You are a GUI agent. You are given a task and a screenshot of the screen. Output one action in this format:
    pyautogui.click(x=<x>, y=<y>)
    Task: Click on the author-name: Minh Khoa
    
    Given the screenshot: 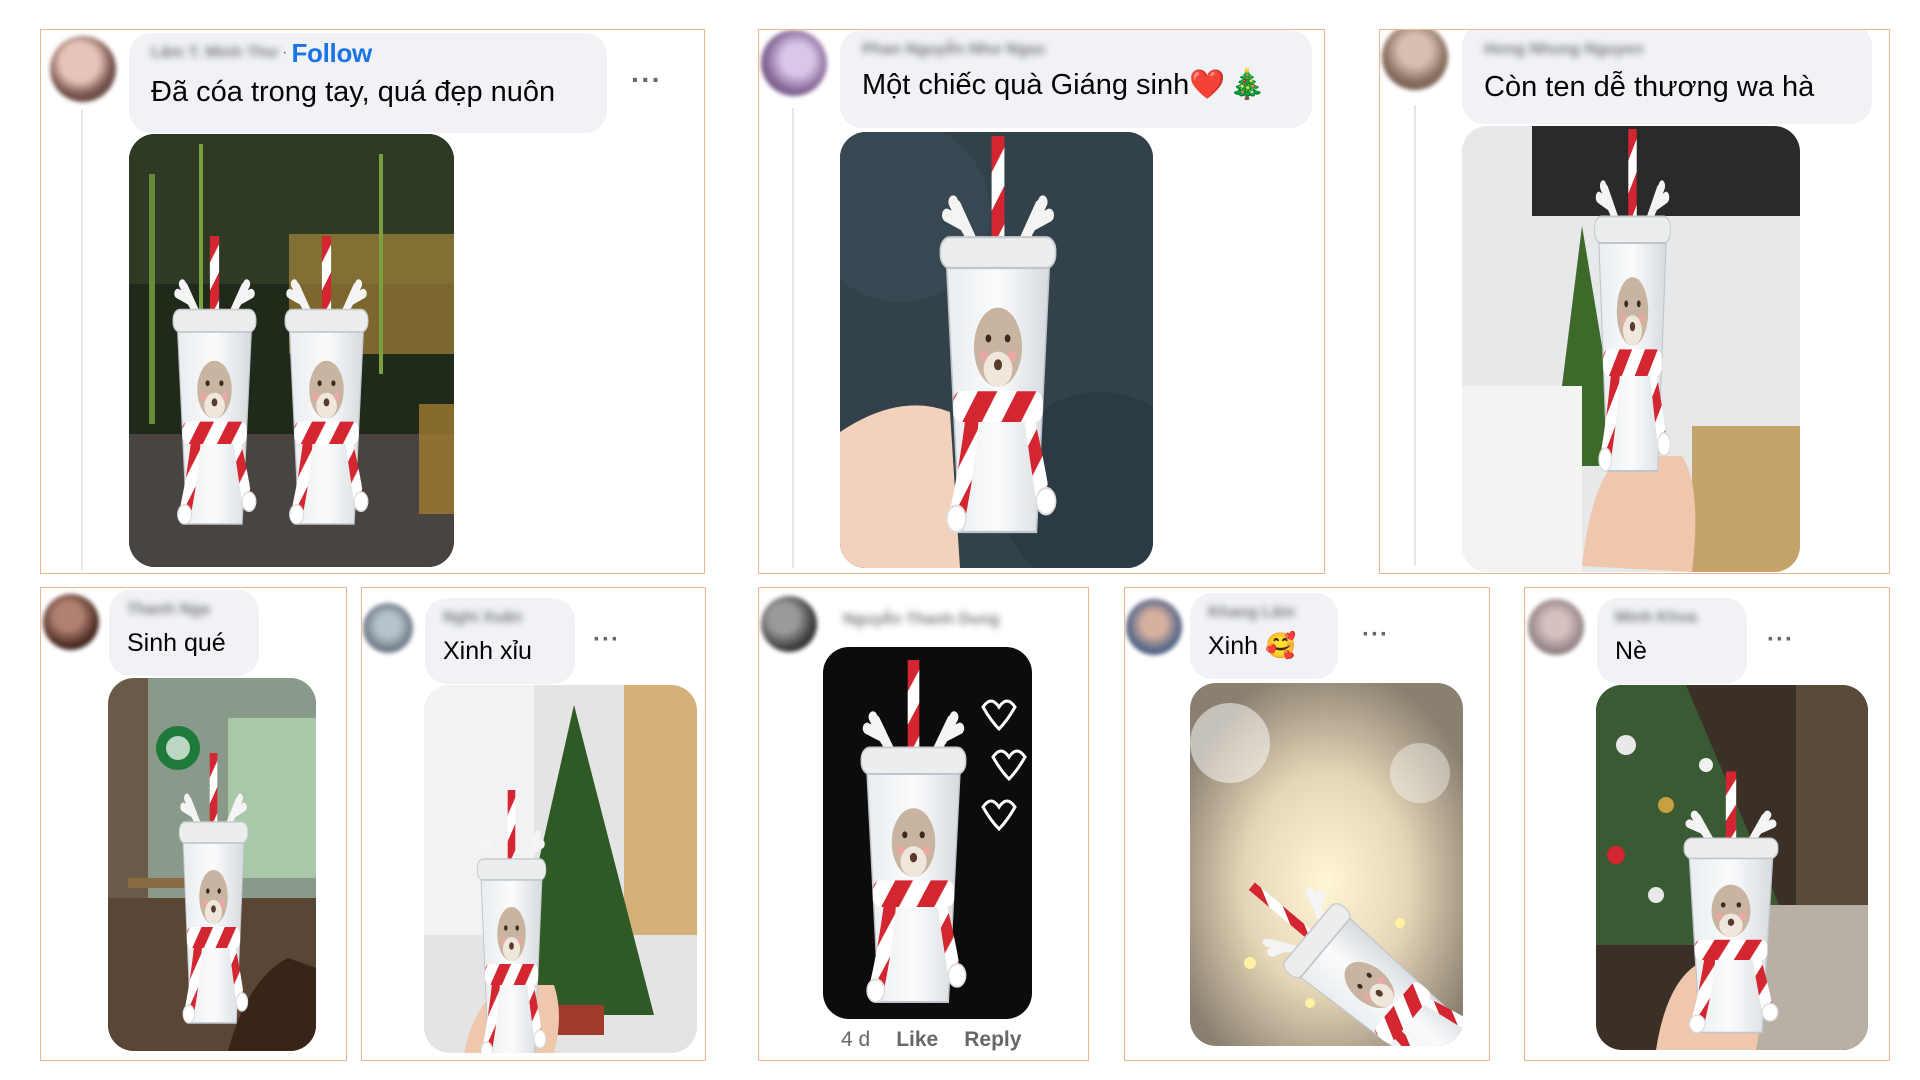 What is the action you would take?
    pyautogui.click(x=1656, y=618)
    